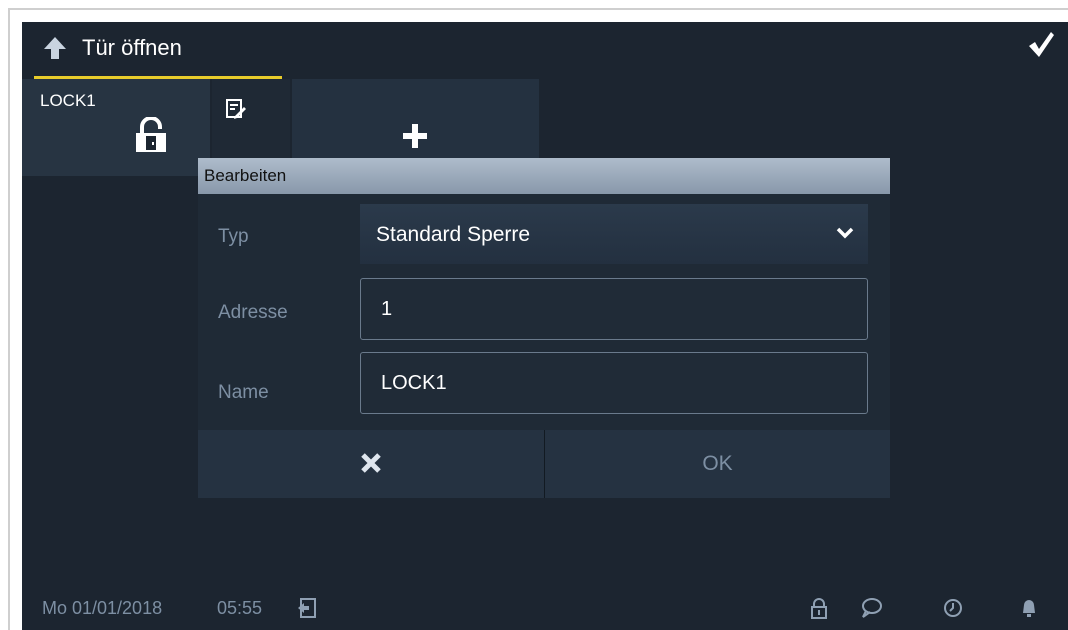  Describe the element at coordinates (55, 48) in the screenshot. I see `back-arrow-icon` at that location.